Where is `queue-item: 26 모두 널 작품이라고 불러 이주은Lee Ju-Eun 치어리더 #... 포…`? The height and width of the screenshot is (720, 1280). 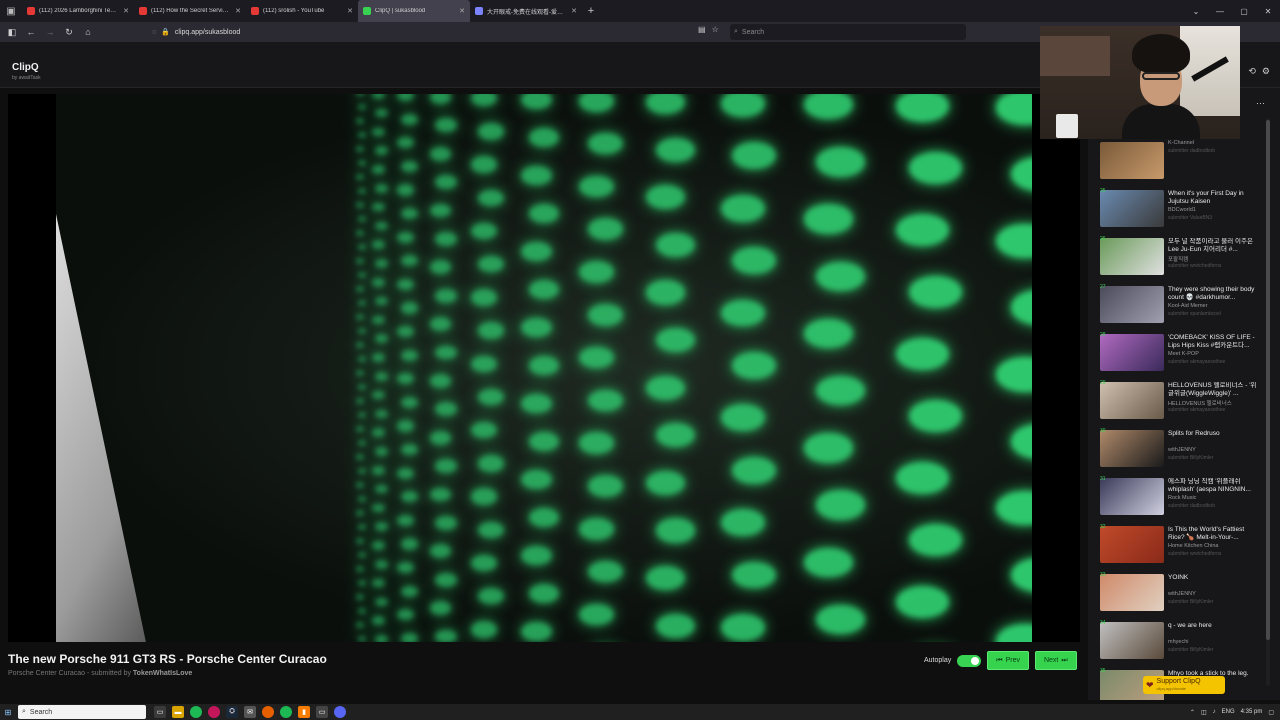 queue-item: 26 모두 널 작품이라고 불러 이주은Lee Ju-Eun 치어리더 #... 포… is located at coordinates (1178, 257).